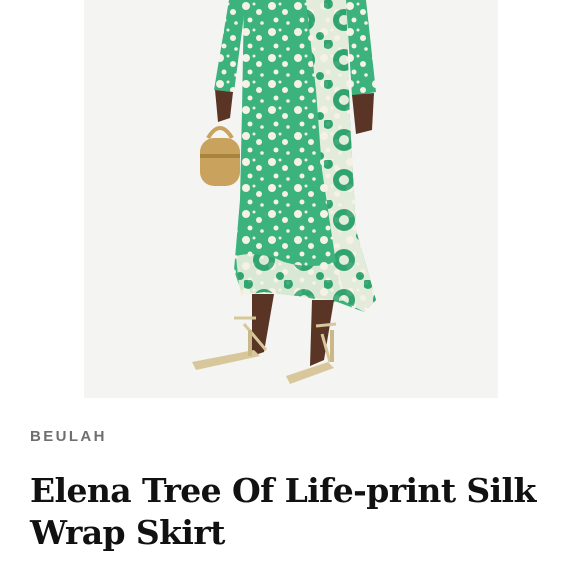 The height and width of the screenshot is (580, 580). Describe the element at coordinates (363, 113) in the screenshot. I see `right-hand` at that location.